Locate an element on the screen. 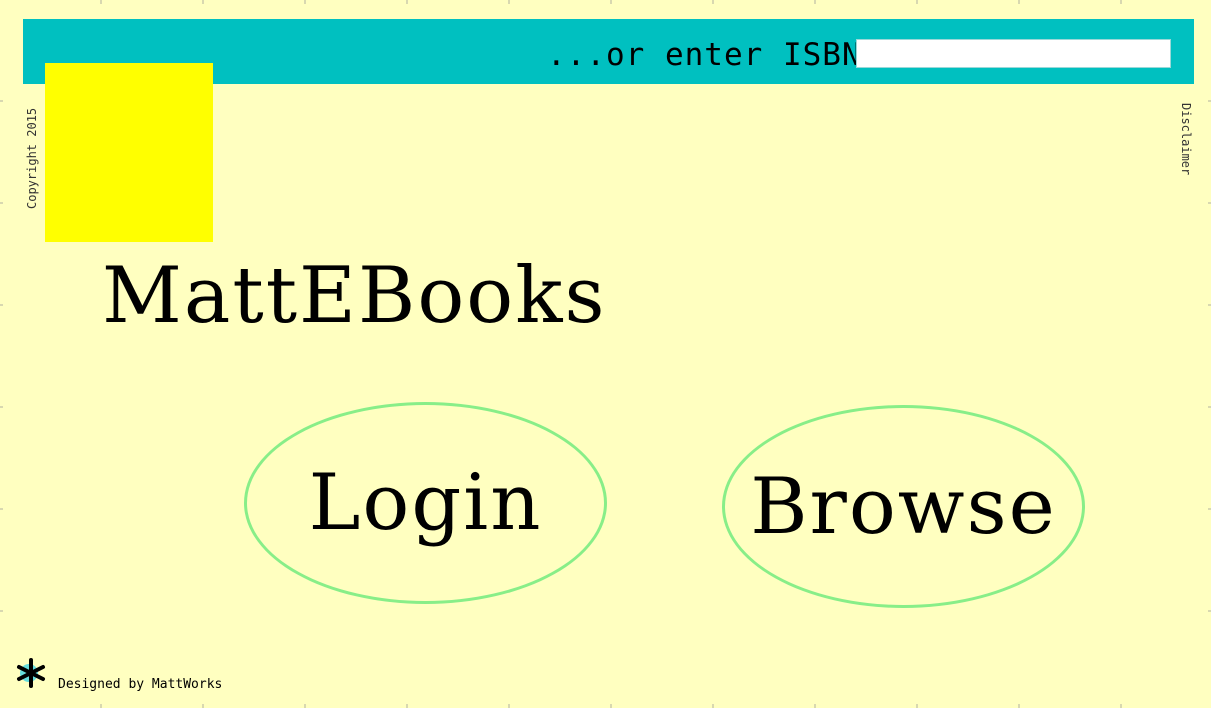 This screenshot has height=708, width=1211. edge-ticks-top is located at coordinates (605, 2).